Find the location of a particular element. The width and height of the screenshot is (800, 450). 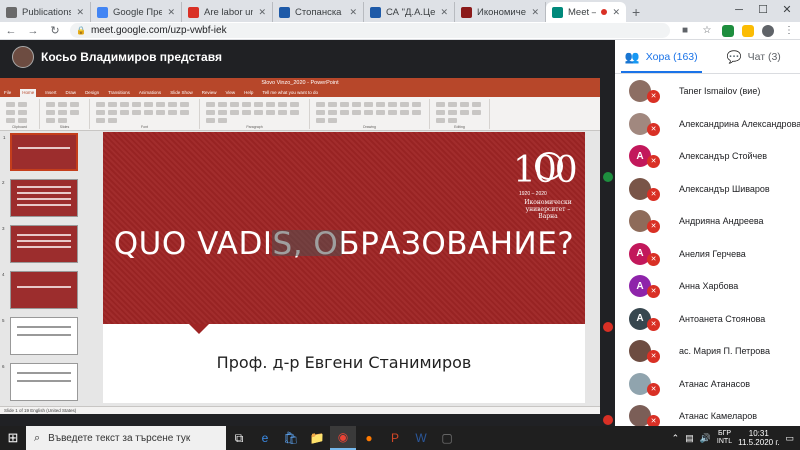

powerpoint-icon: P is located at coordinates (395, 438).